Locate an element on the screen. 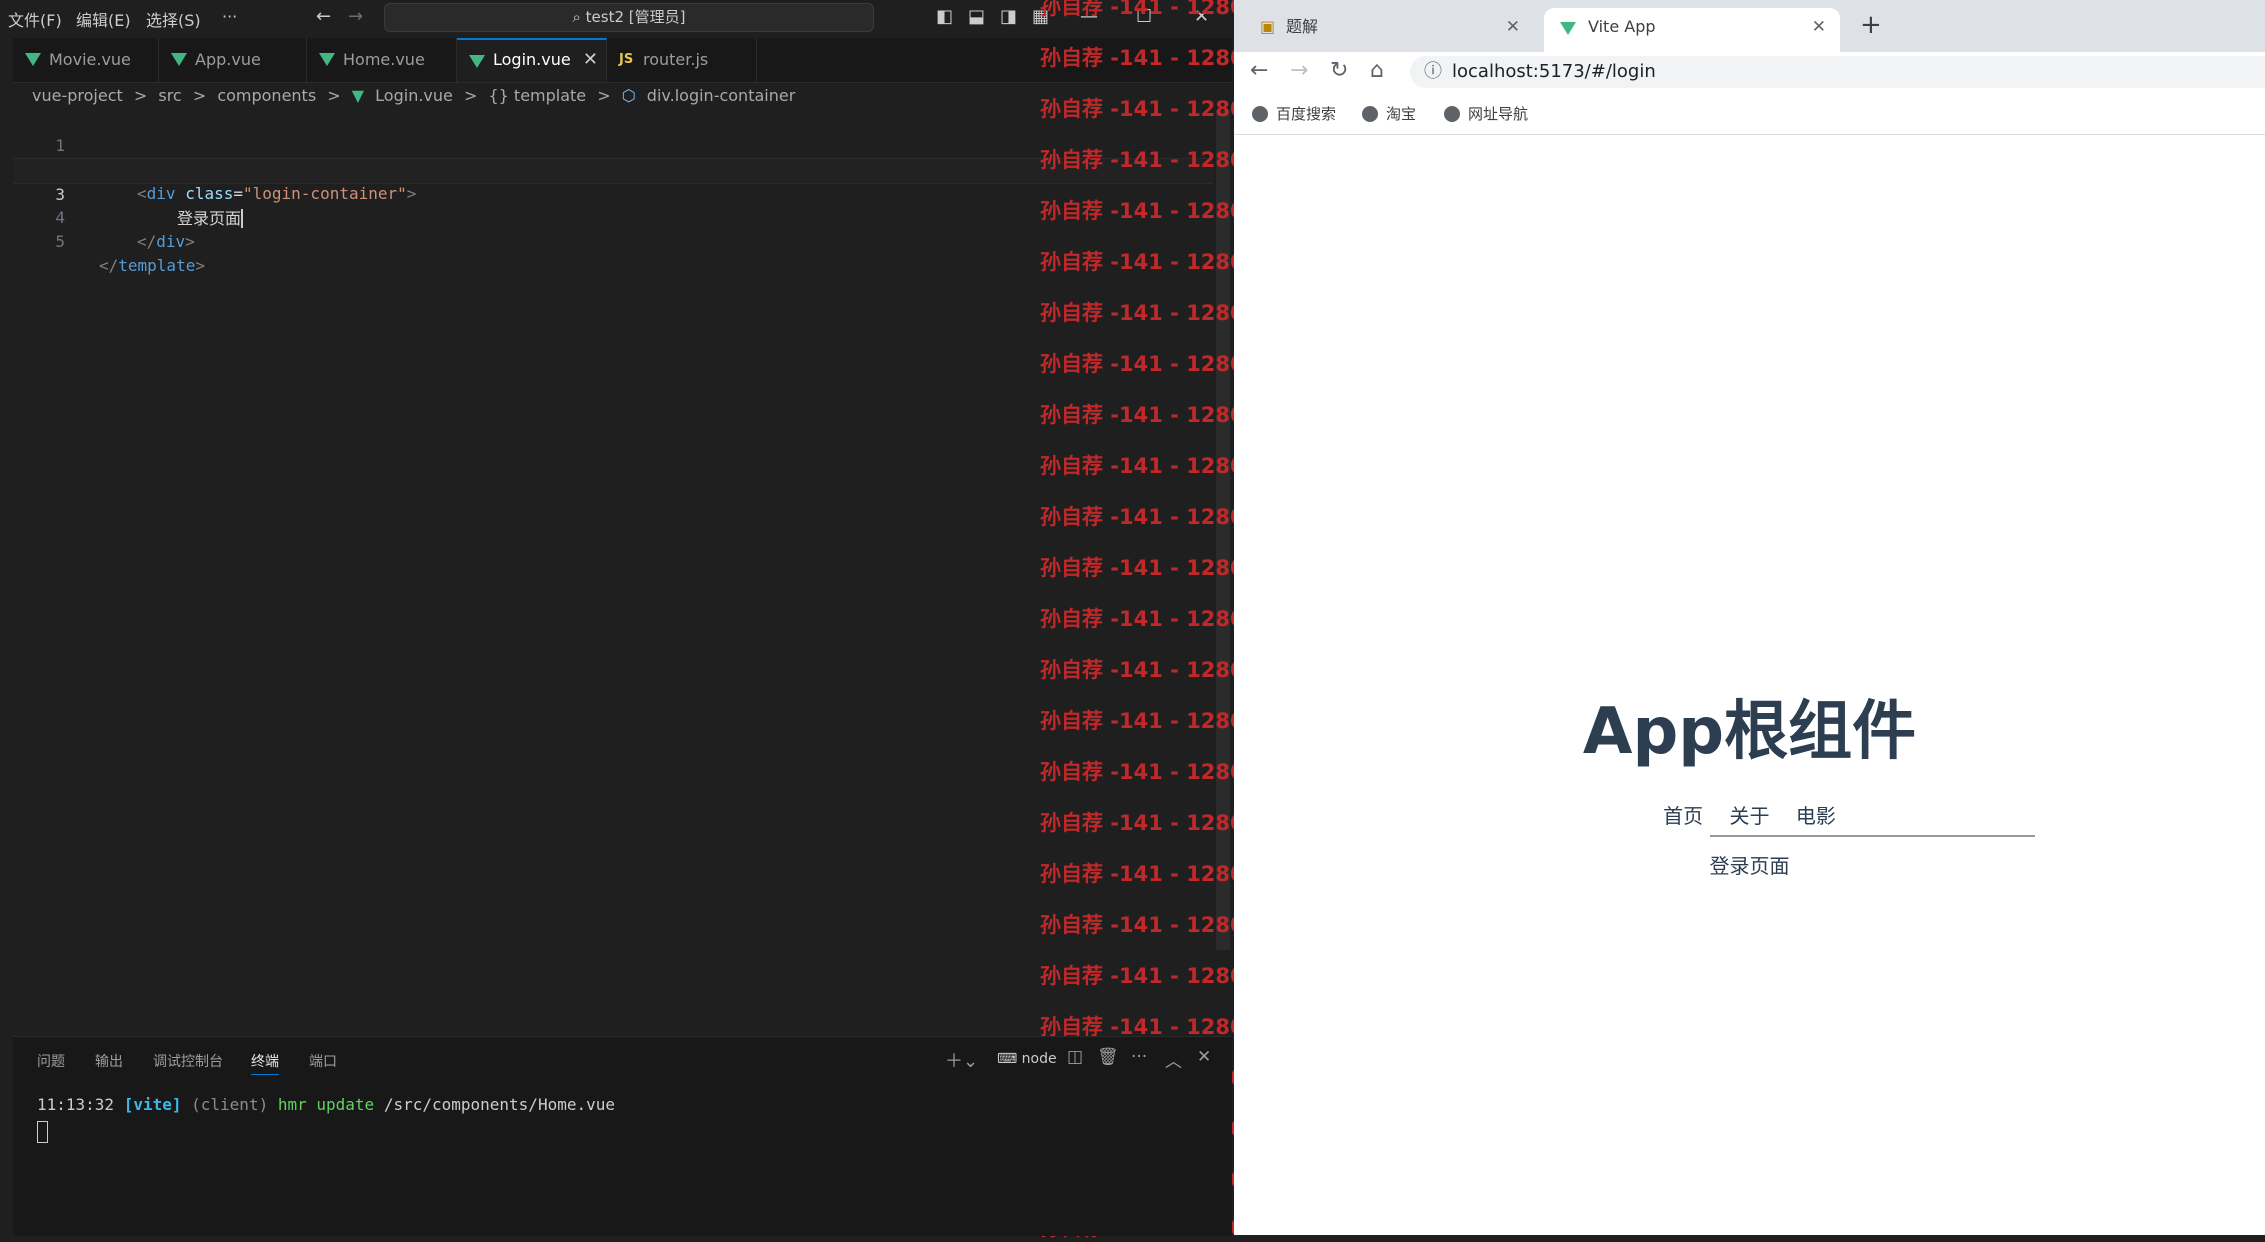 The width and height of the screenshot is (2265, 1242). trash-icon: 🗑 is located at coordinates (1108, 1057).